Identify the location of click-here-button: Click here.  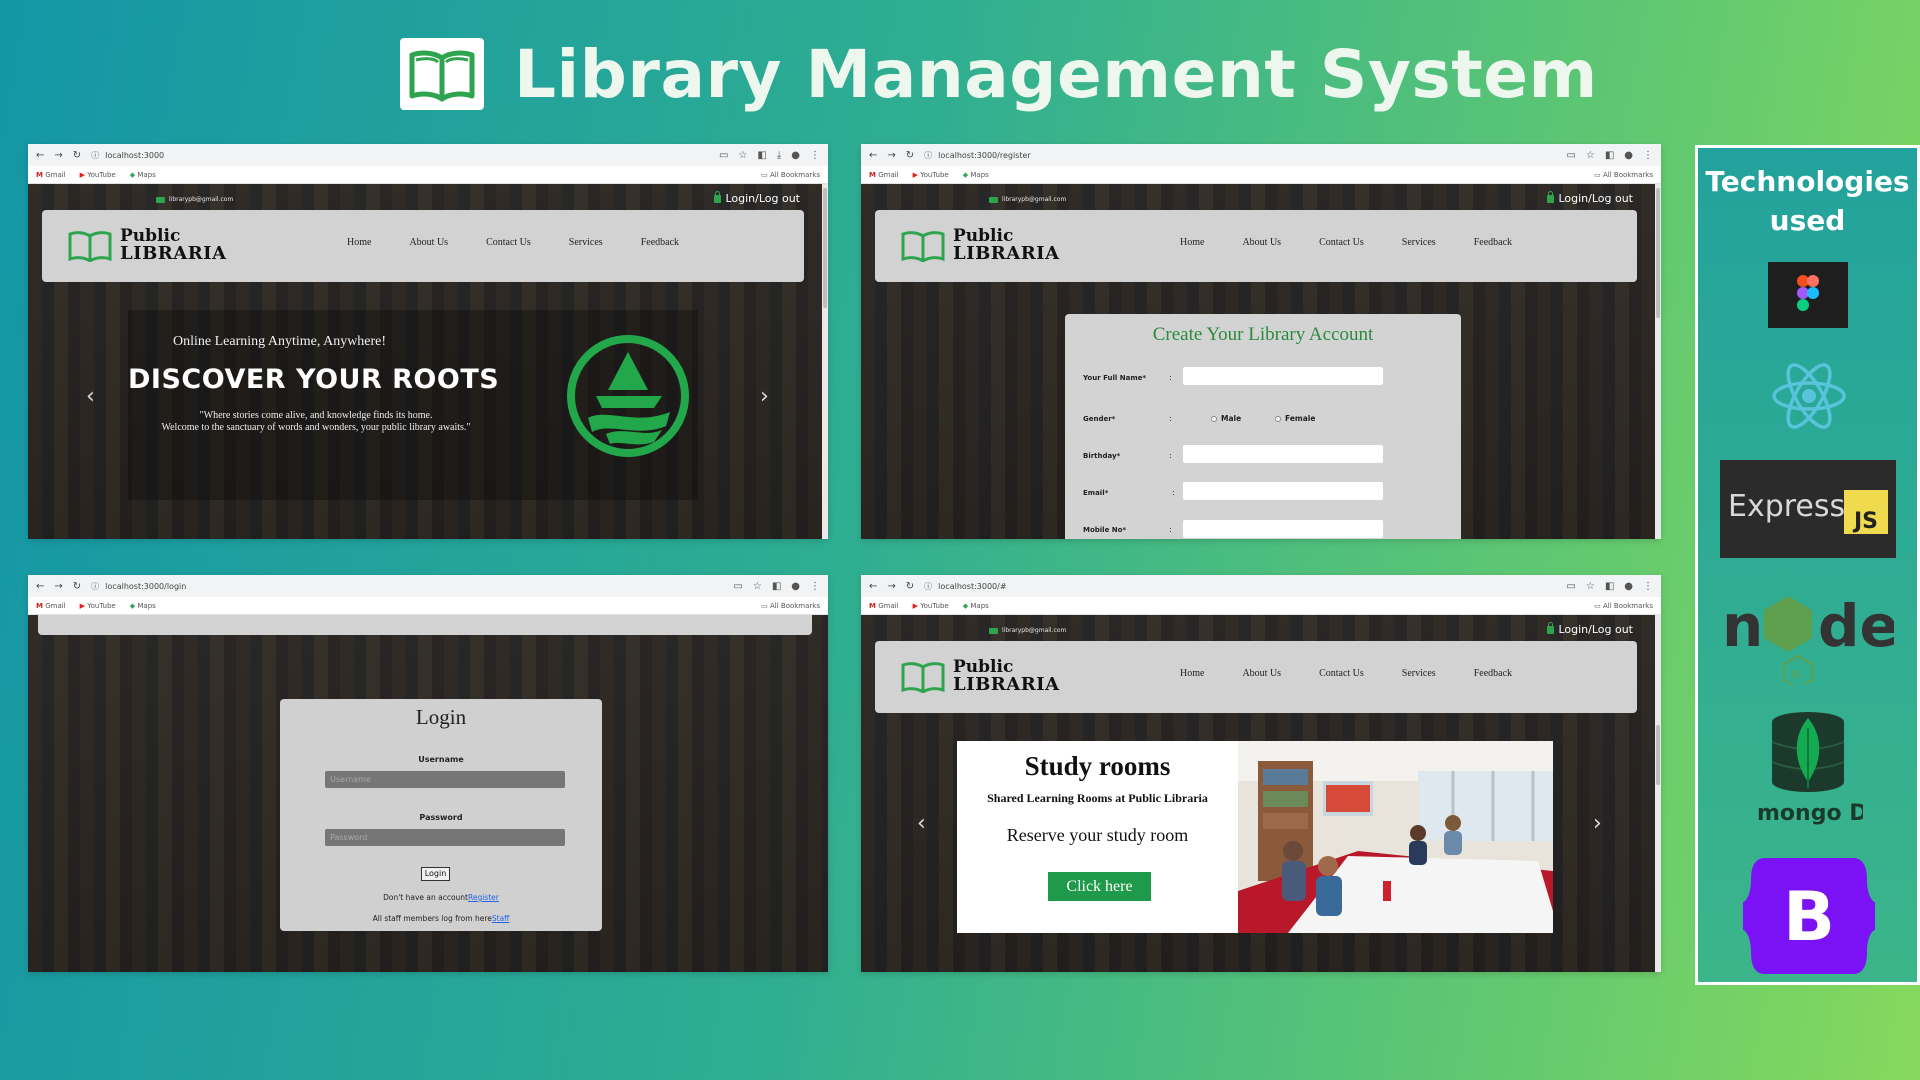
(1099, 886).